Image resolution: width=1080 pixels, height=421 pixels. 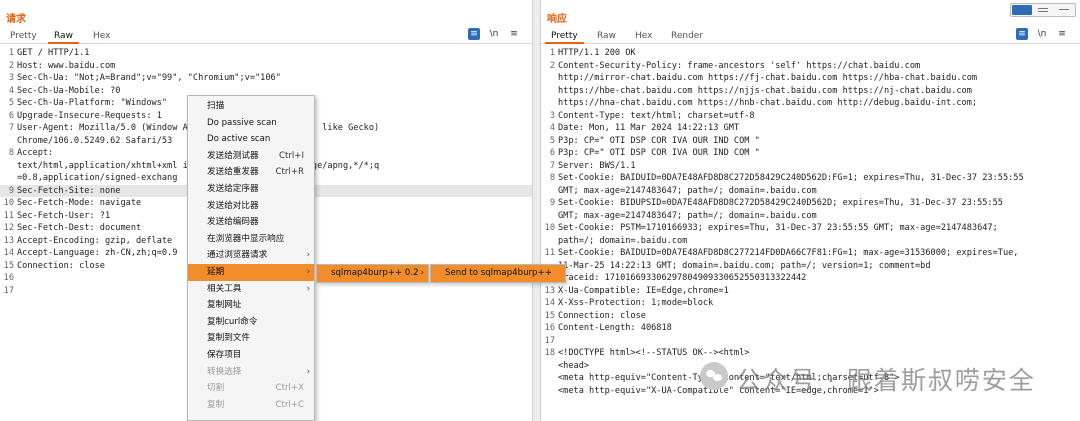 I want to click on menu-item: Do passive scan, so click(x=251, y=123).